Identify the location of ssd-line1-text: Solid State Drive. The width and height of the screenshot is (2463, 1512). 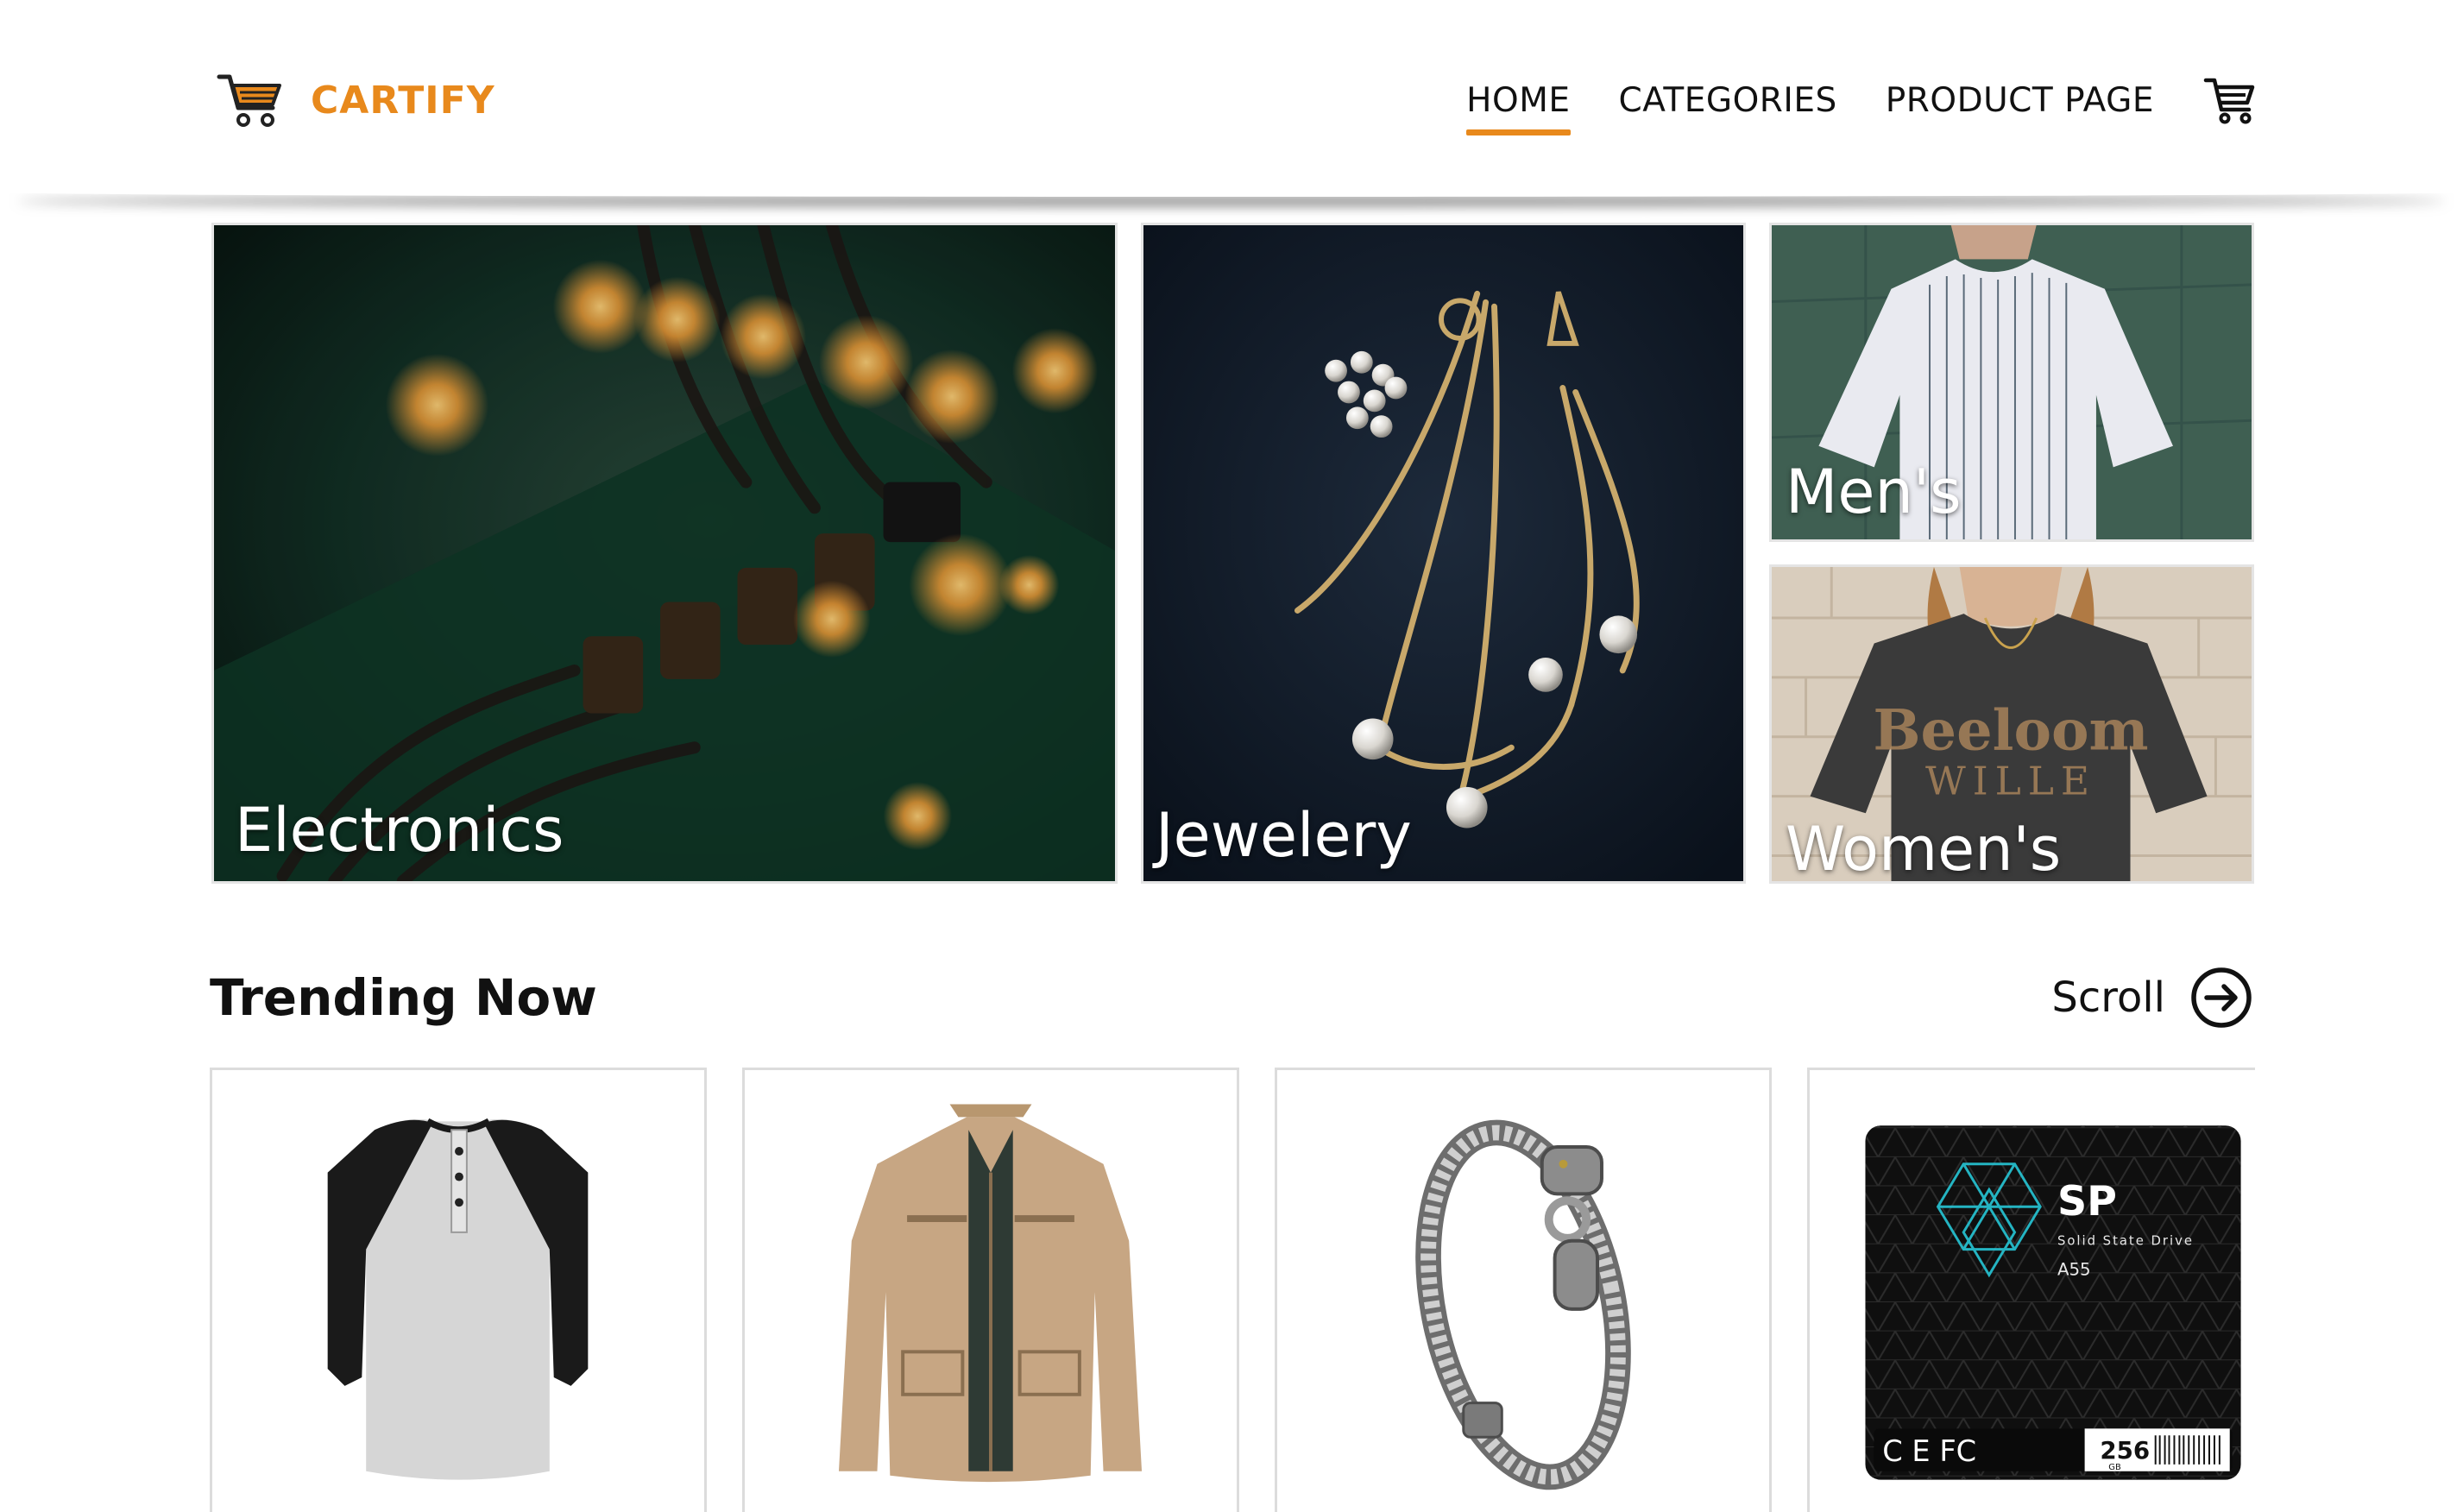
(2126, 1242).